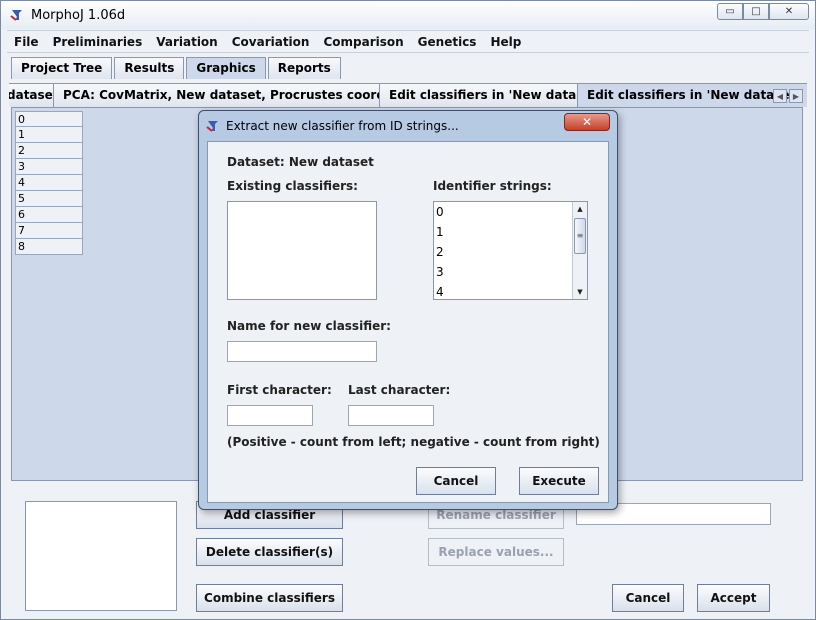 The width and height of the screenshot is (816, 620). I want to click on tab-scroll-left-icon: ◀, so click(780, 96).